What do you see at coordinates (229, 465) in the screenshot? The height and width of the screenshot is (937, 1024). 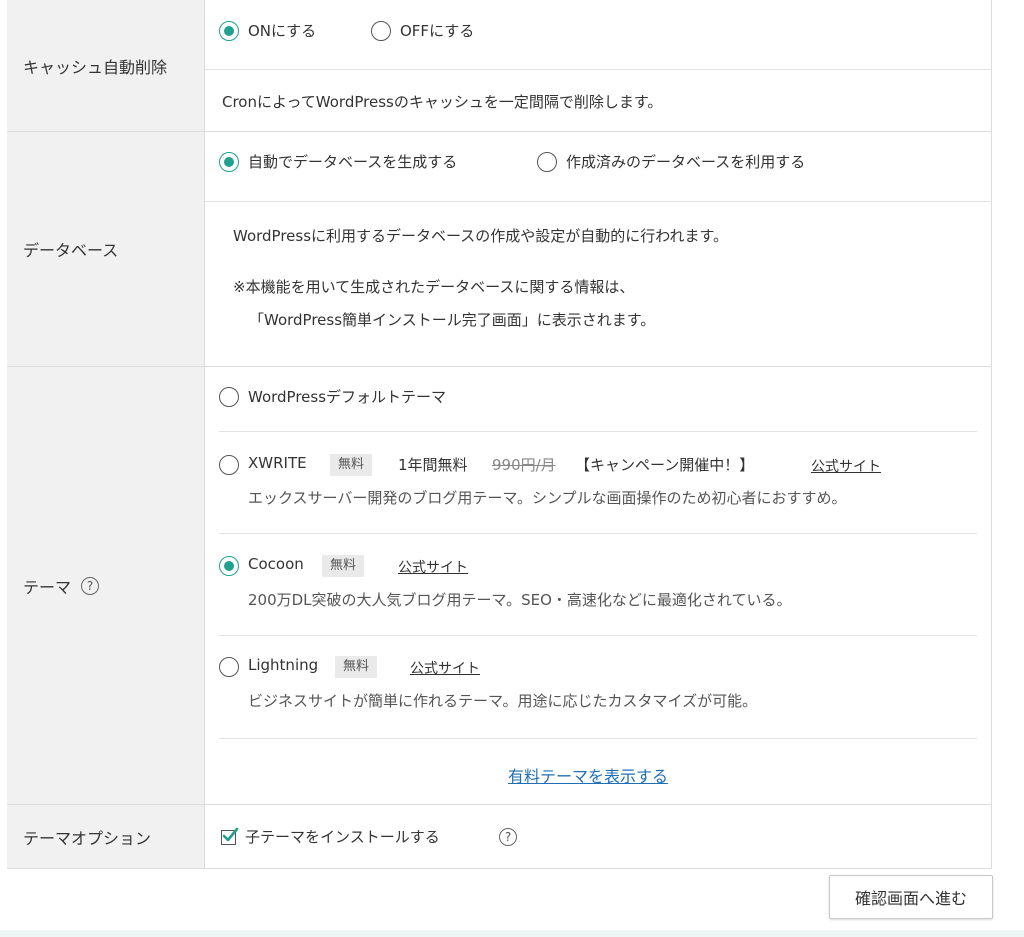 I see `theme-xwrite-radio` at bounding box center [229, 465].